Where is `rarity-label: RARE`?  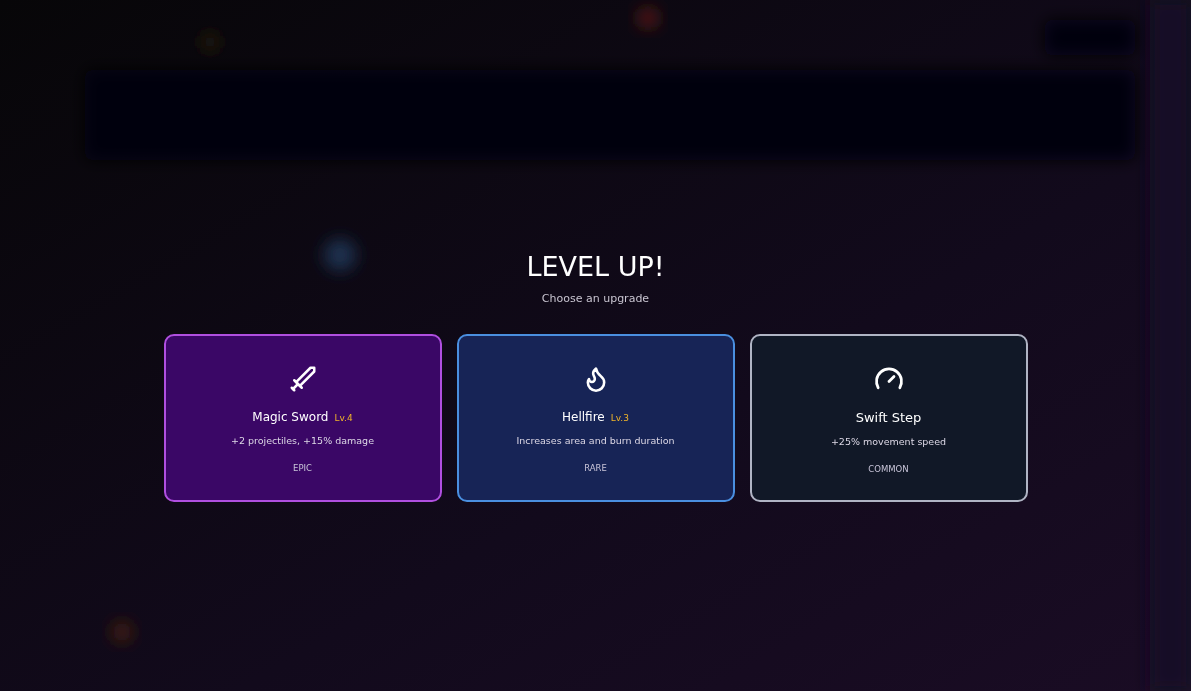
rarity-label: RARE is located at coordinates (595, 468).